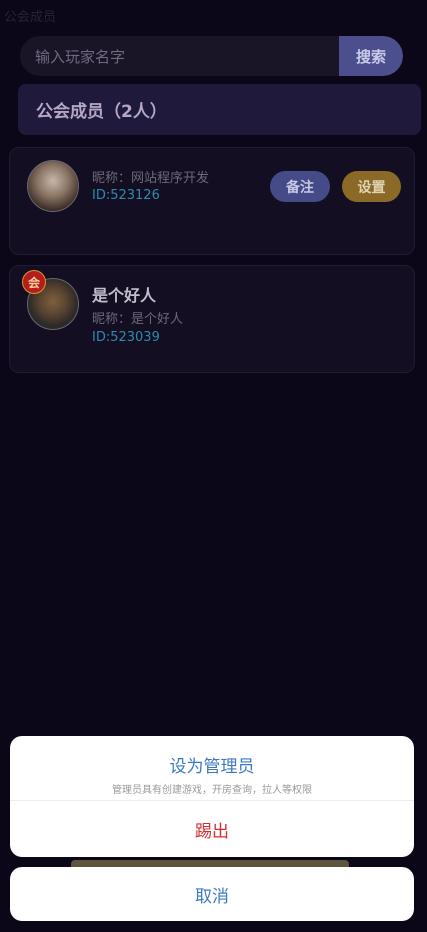 The image size is (427, 932). I want to click on set-admin-label: 设为管理员, so click(212, 767).